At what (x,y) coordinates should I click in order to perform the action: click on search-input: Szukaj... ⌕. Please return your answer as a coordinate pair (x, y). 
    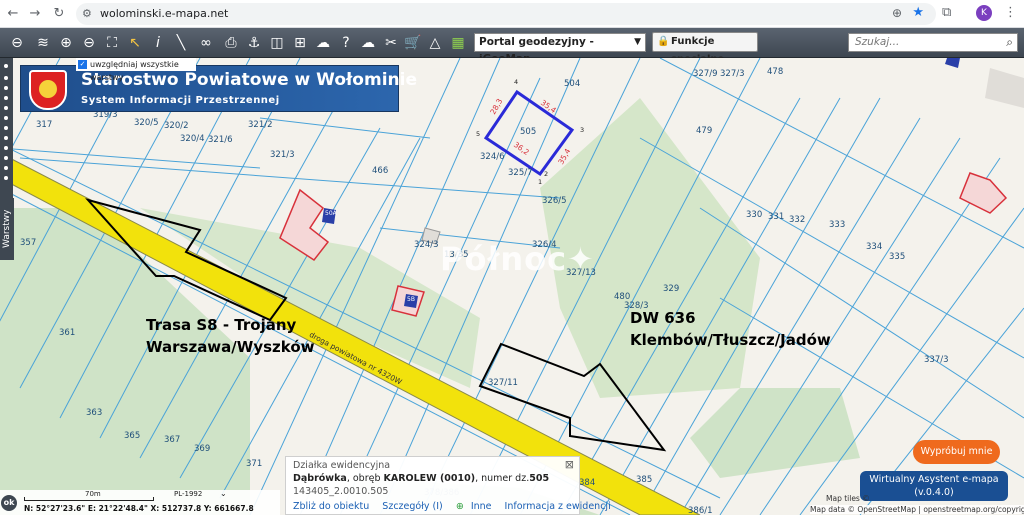
    Looking at the image, I should click on (933, 42).